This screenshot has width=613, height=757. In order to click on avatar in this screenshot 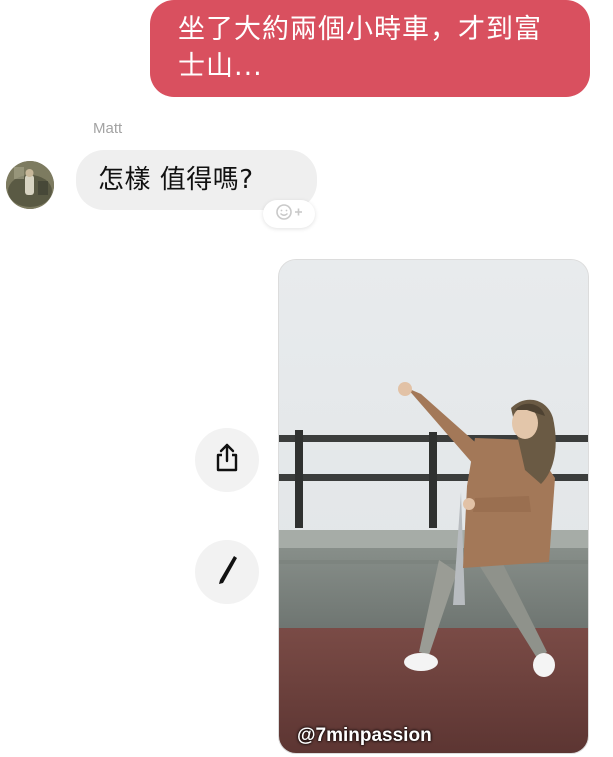, I will do `click(30, 185)`.